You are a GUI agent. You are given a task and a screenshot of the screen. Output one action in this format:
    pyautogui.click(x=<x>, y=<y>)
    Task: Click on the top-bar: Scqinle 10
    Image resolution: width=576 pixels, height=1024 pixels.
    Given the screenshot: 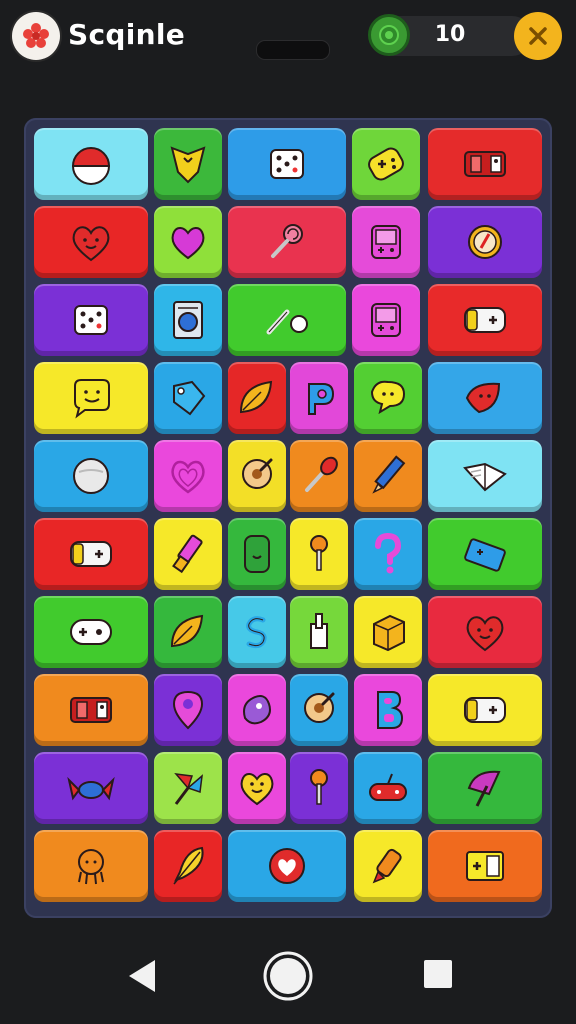 What is the action you would take?
    pyautogui.click(x=288, y=40)
    